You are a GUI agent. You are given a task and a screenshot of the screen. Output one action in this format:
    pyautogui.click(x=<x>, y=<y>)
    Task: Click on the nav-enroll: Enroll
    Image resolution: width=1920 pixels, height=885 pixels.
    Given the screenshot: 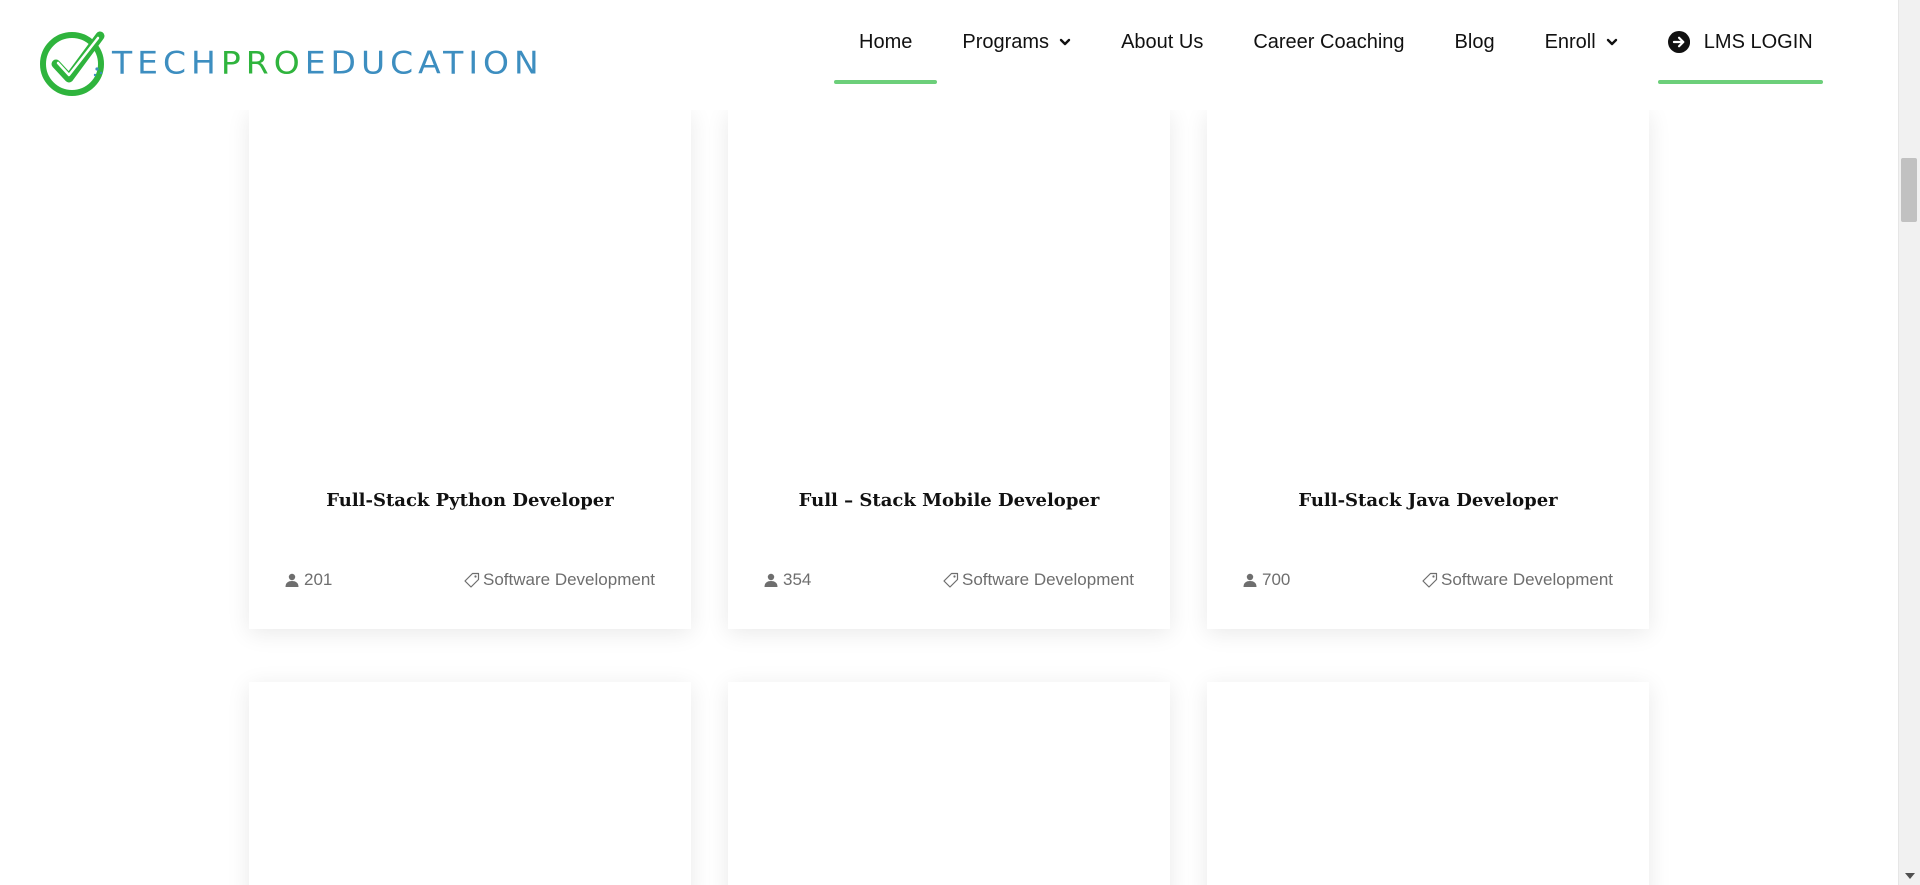 What is the action you would take?
    pyautogui.click(x=1581, y=42)
    